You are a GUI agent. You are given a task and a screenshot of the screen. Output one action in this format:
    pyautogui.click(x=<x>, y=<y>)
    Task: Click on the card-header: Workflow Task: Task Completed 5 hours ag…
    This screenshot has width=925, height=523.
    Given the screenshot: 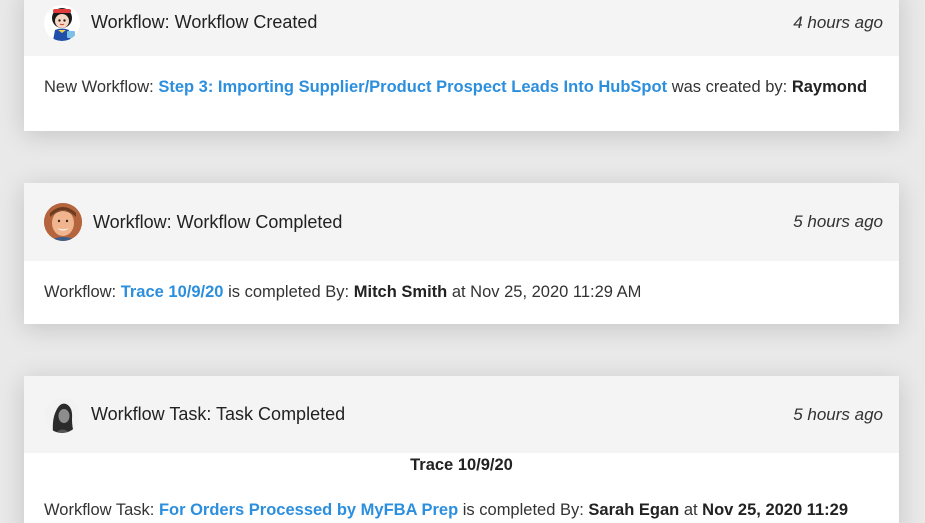 What is the action you would take?
    pyautogui.click(x=461, y=414)
    